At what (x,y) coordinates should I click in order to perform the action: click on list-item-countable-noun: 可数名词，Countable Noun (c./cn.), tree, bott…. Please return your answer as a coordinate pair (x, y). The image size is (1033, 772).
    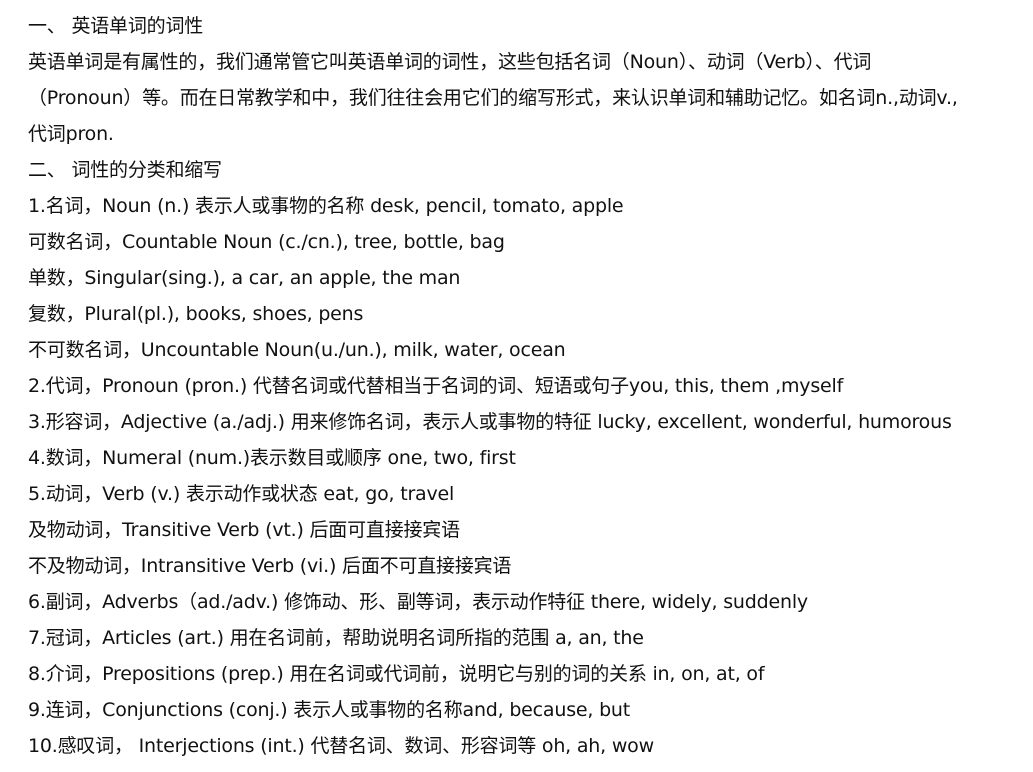
    Looking at the image, I should click on (266, 242).